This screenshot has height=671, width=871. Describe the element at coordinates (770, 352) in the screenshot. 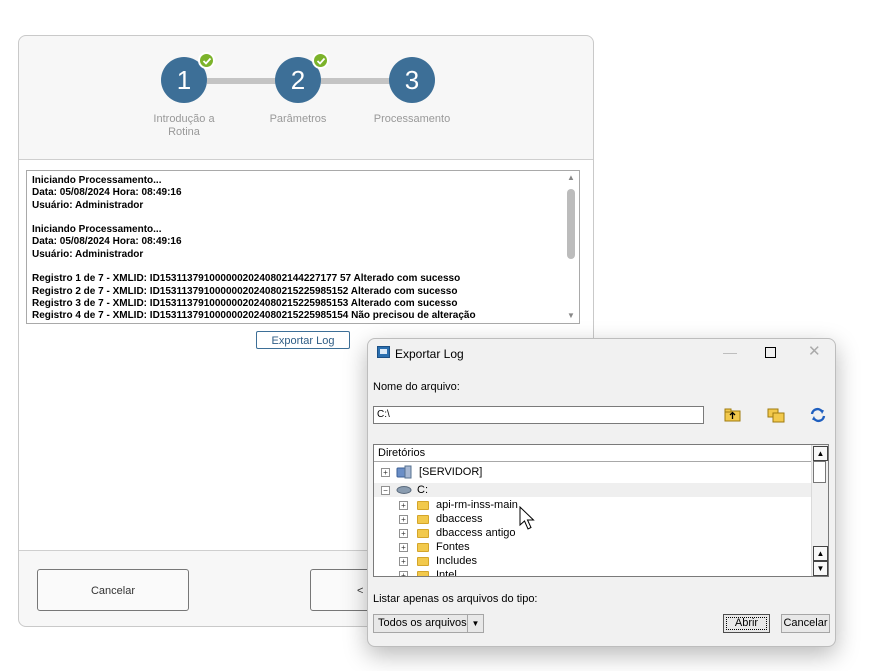

I see `maximize-icon` at that location.